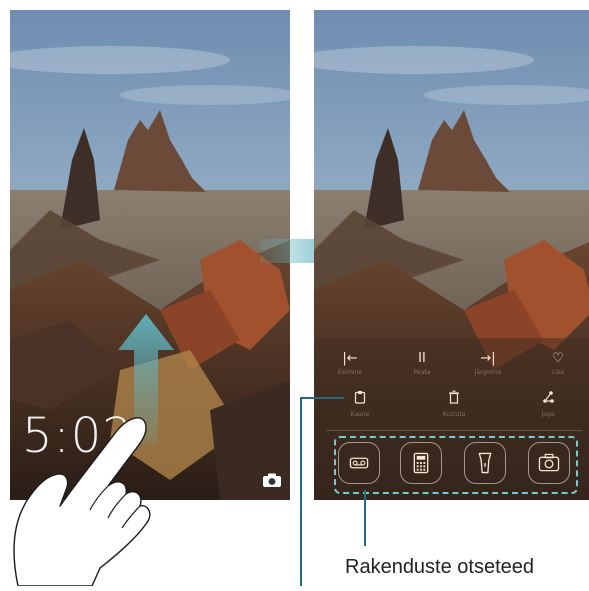 Image resolution: width=589 pixels, height=591 pixels. Describe the element at coordinates (350, 358) in the screenshot. I see `rewind-icon: |←` at that location.